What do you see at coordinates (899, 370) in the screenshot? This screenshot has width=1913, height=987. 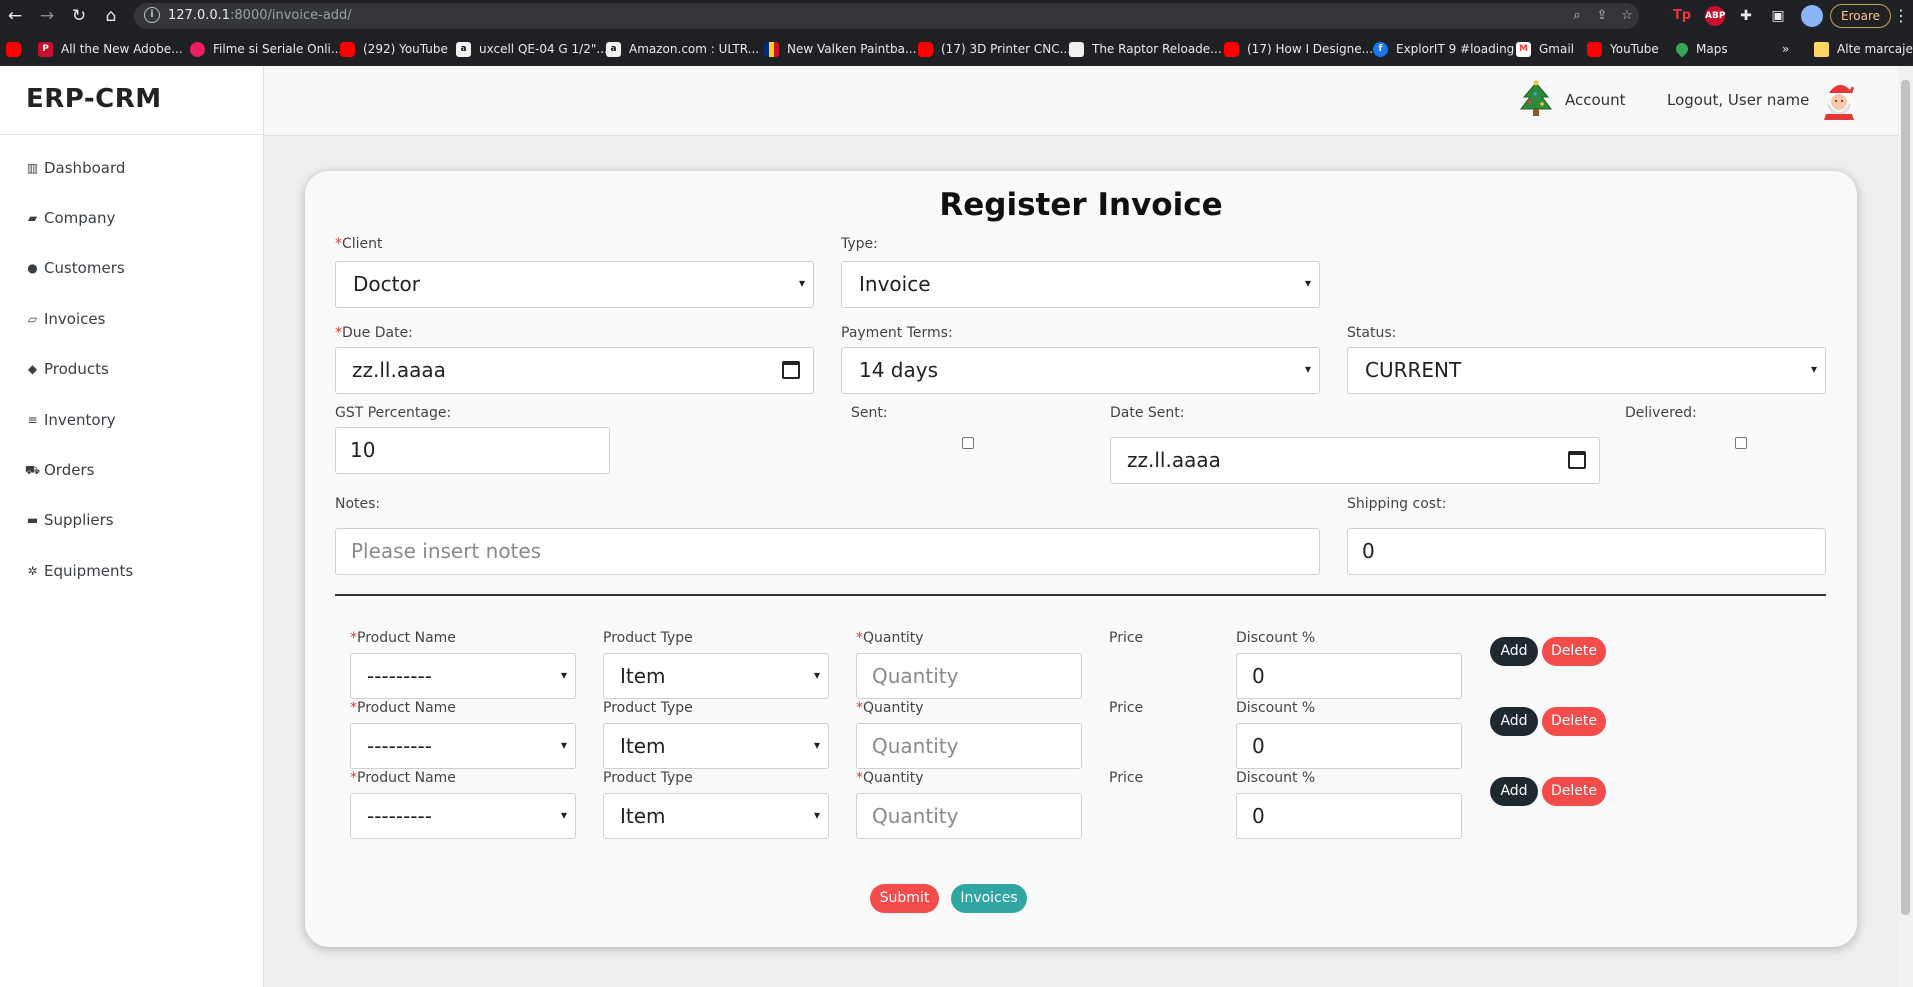 I see `payment-terms-value: 14 days` at bounding box center [899, 370].